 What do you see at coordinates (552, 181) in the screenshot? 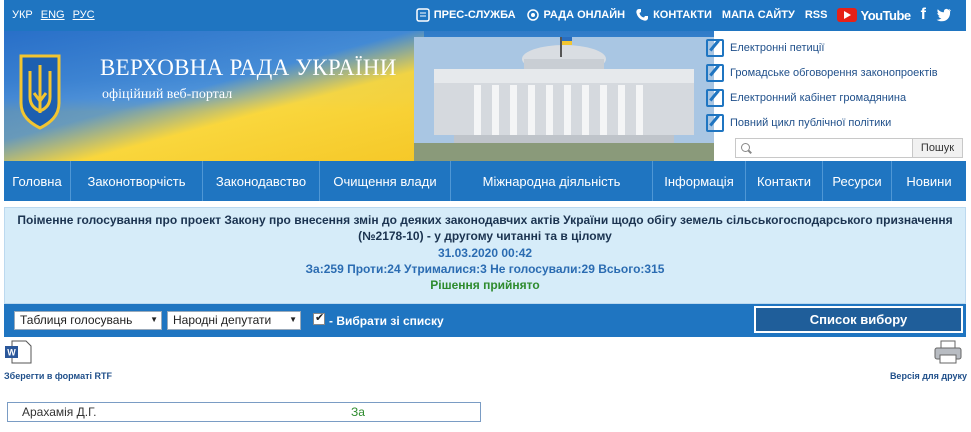
I see `nav-international: Міжнародна діяльність` at bounding box center [552, 181].